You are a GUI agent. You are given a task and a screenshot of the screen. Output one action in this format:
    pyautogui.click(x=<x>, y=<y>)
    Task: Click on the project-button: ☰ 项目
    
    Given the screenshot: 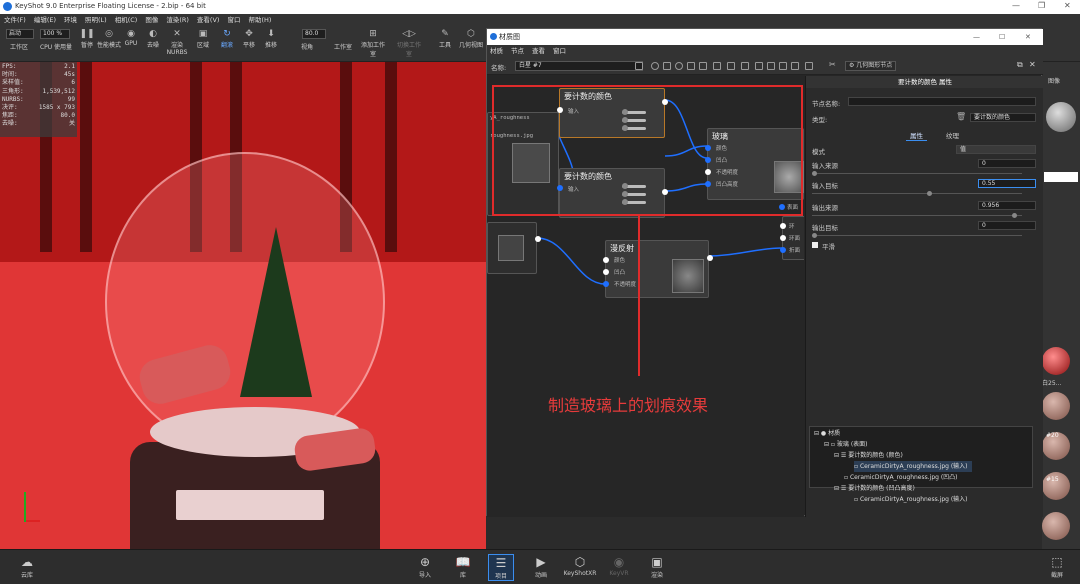 What is the action you would take?
    pyautogui.click(x=501, y=567)
    